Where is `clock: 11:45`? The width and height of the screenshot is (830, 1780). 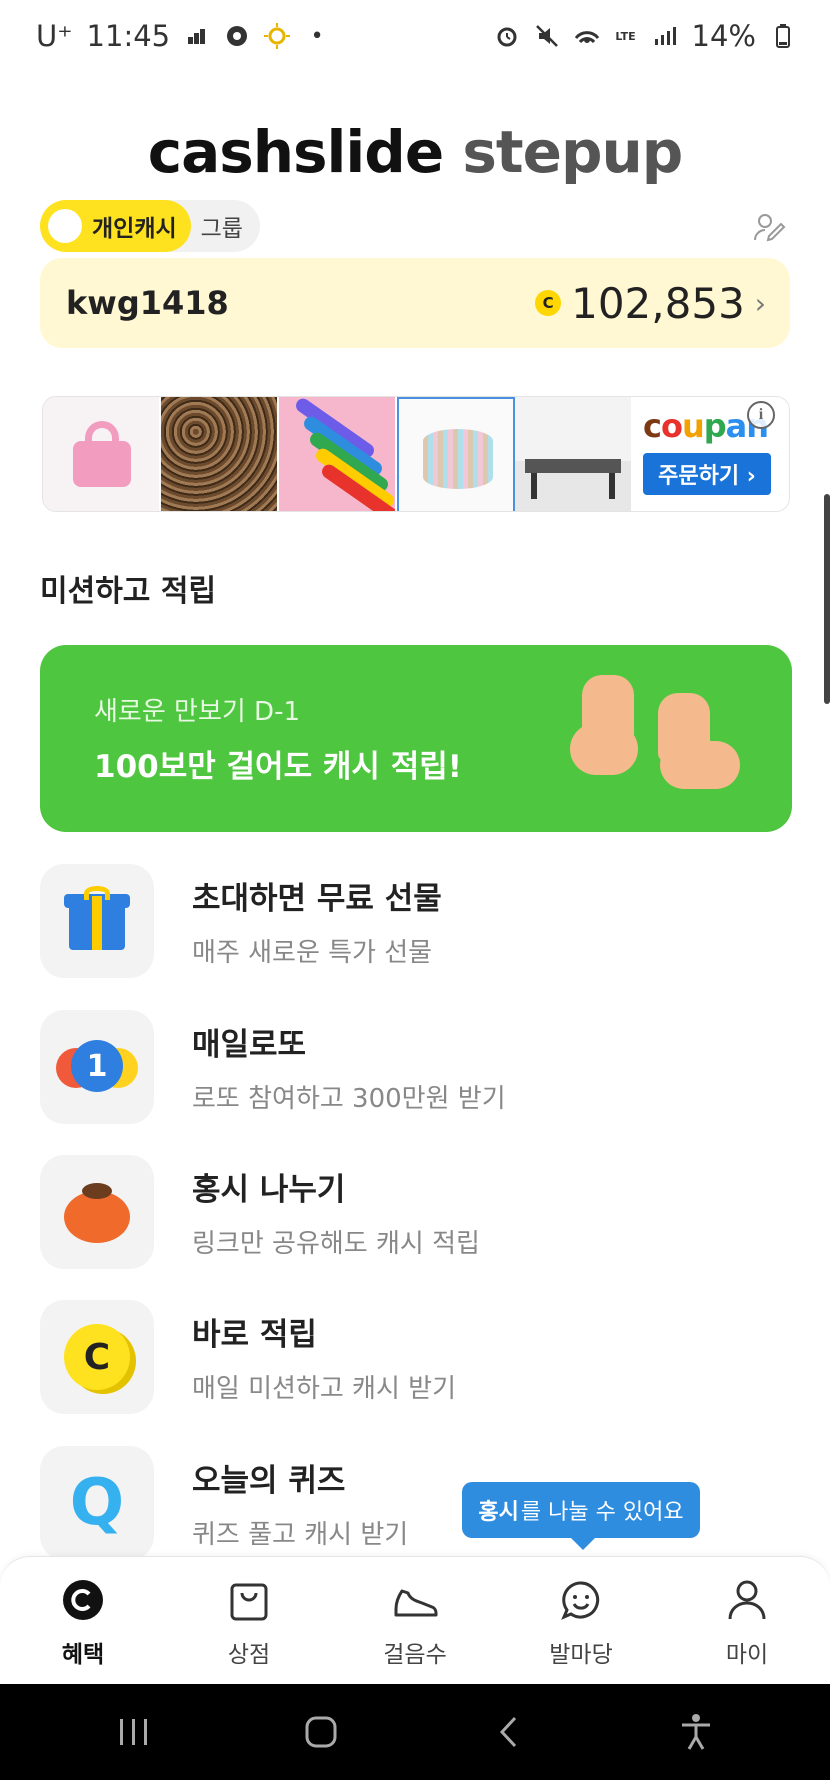 clock: 11:45 is located at coordinates (128, 36).